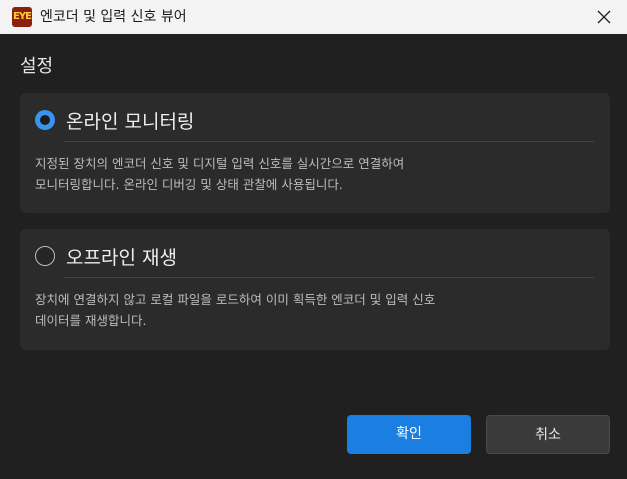 This screenshot has height=479, width=627. I want to click on option-label-online: 온라인 모니터링, so click(130, 120).